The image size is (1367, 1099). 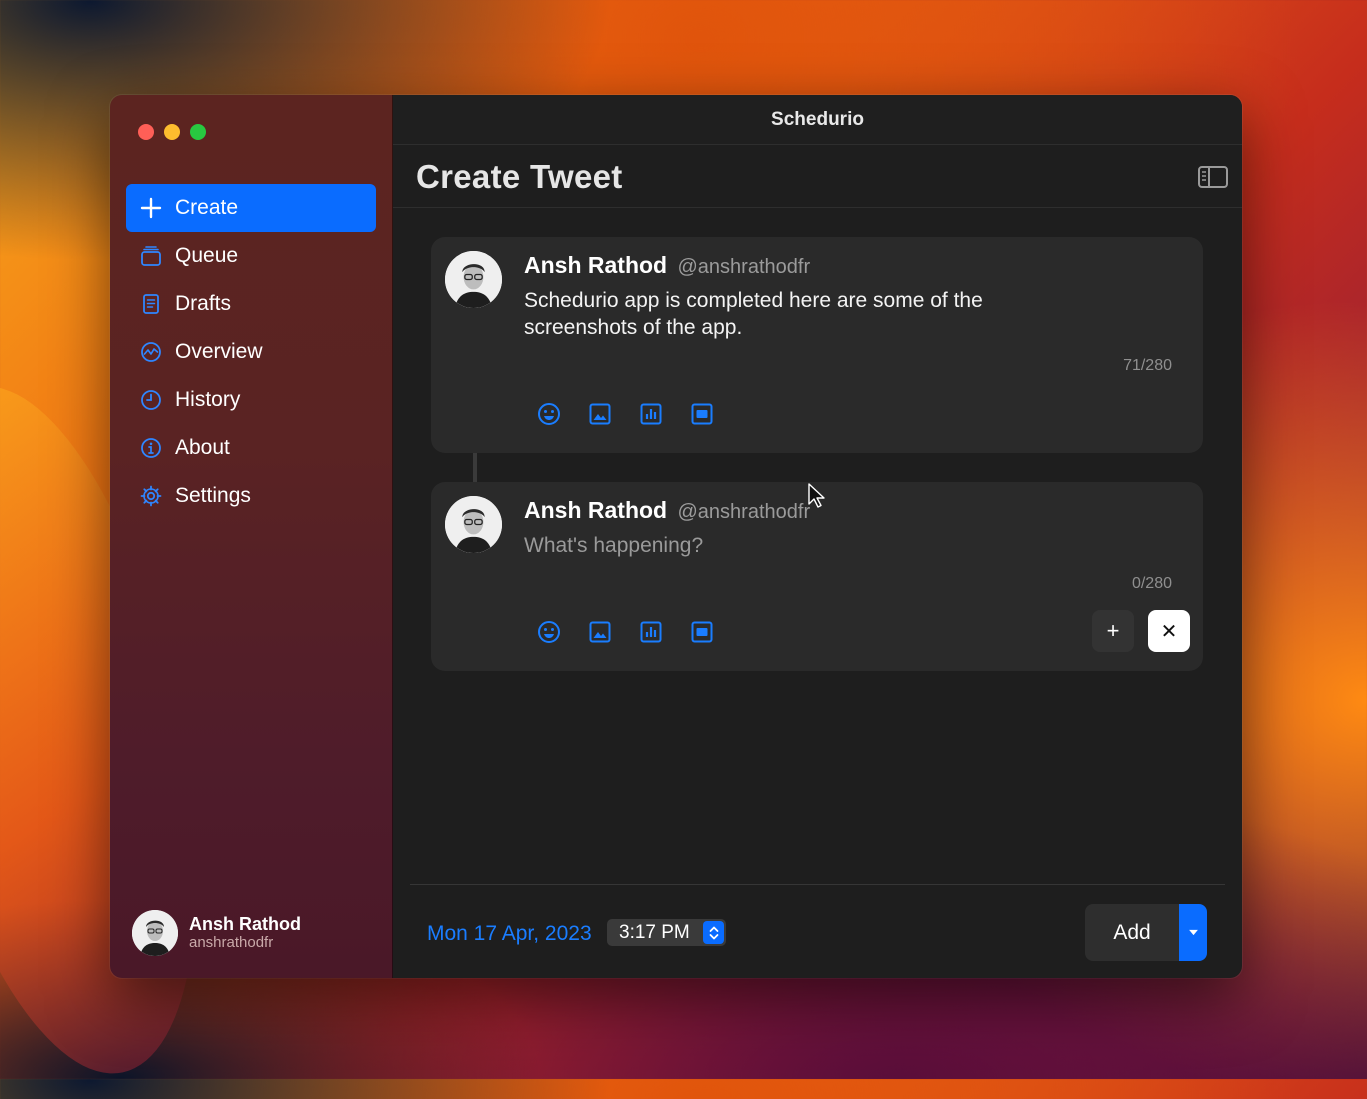 I want to click on divider, so click(x=817, y=884).